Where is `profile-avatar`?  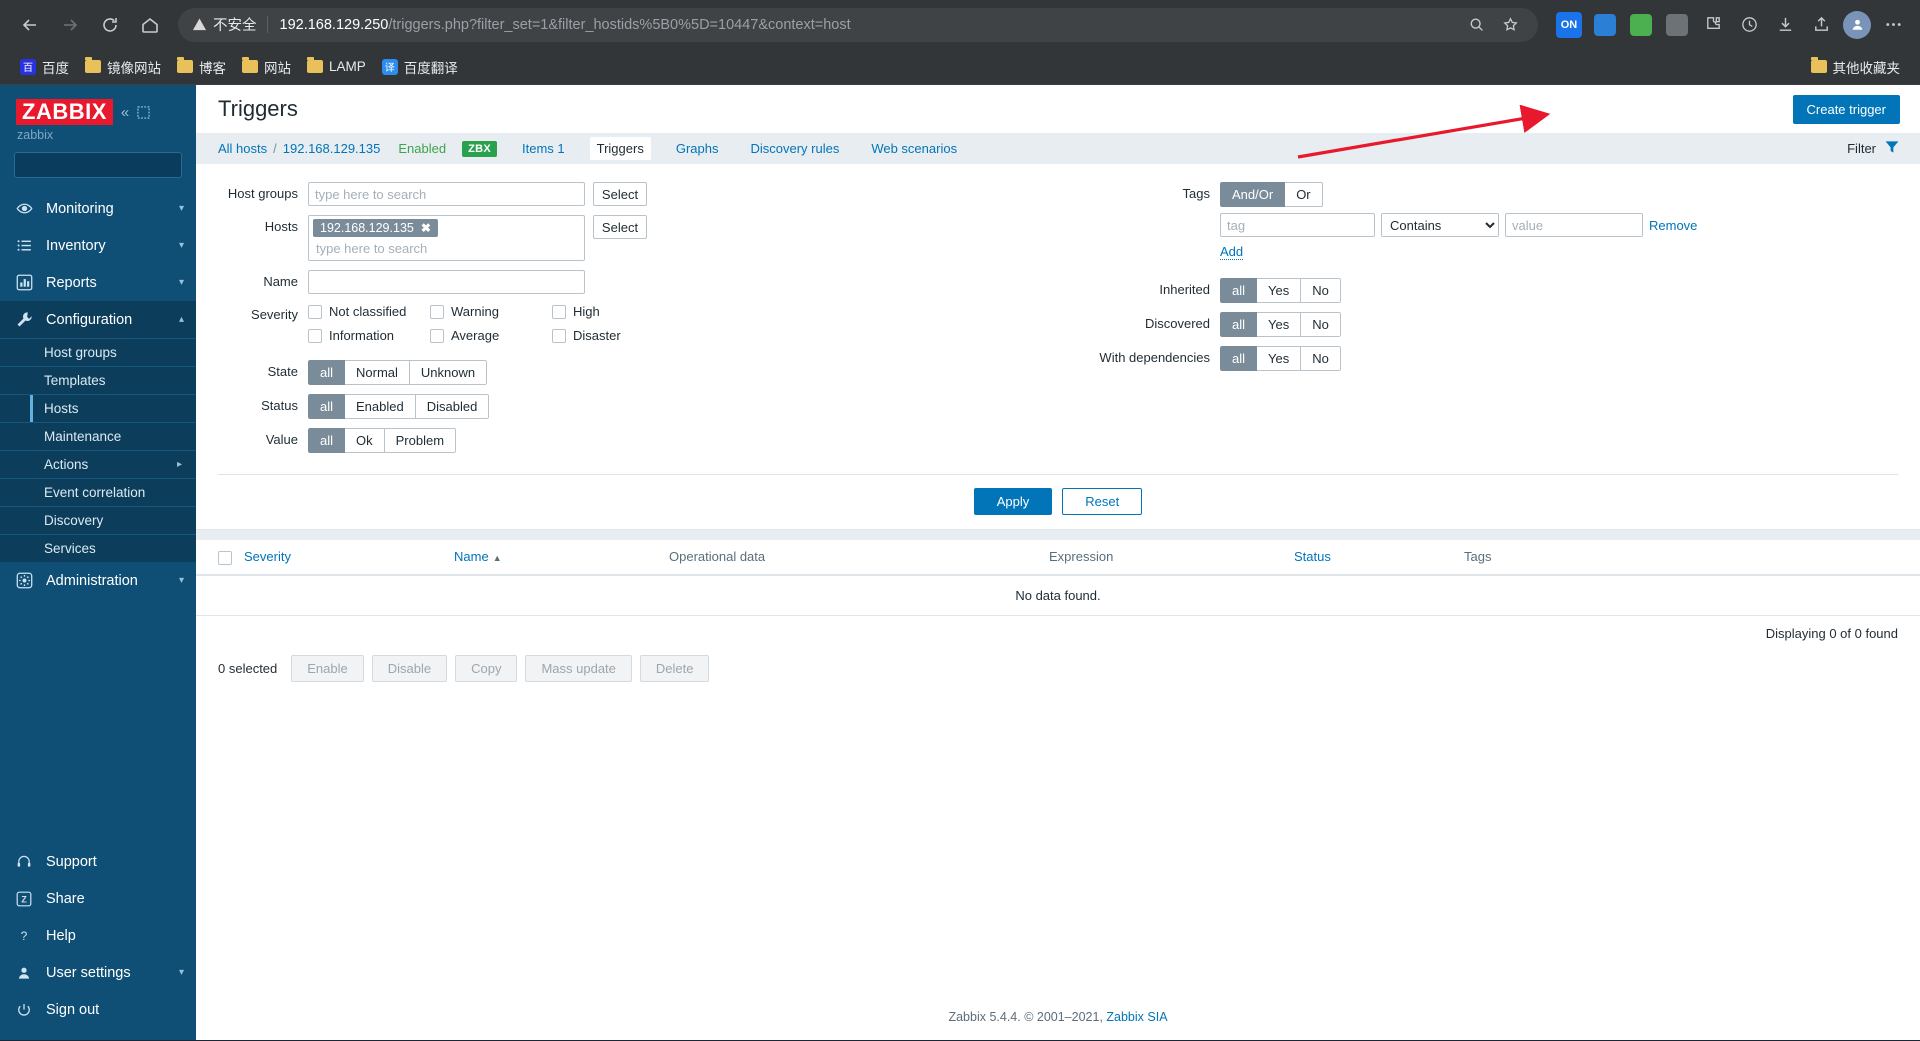
profile-avatar is located at coordinates (1857, 25).